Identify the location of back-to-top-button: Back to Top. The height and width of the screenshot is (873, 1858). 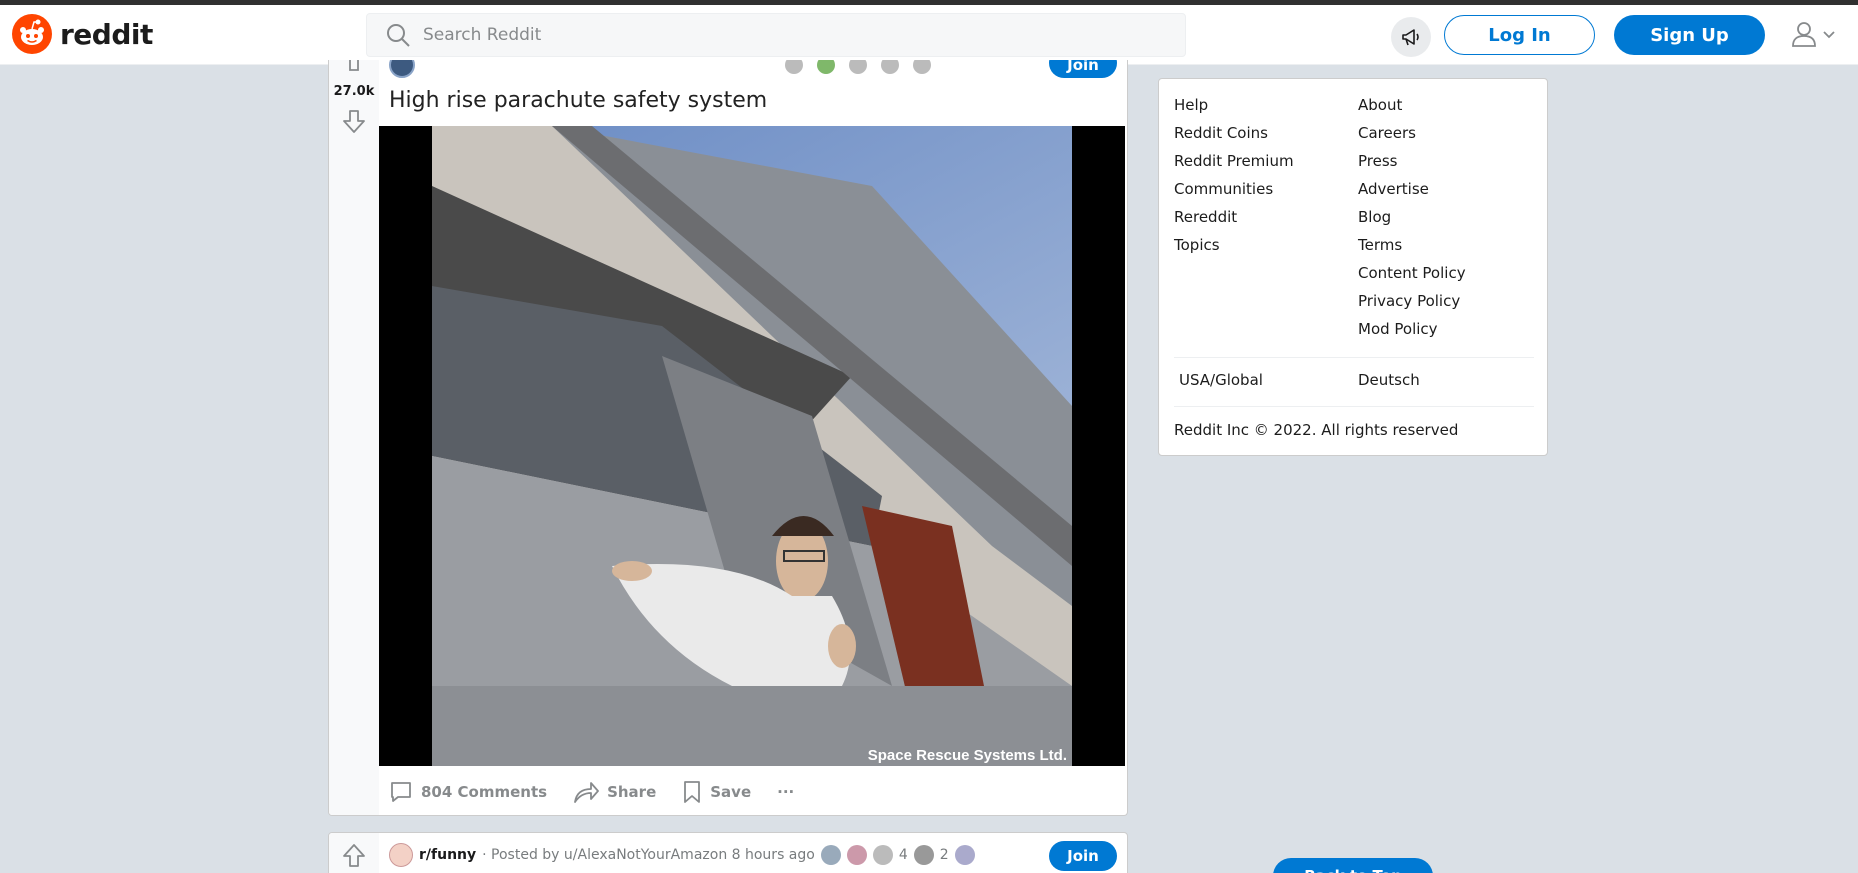
(1353, 865).